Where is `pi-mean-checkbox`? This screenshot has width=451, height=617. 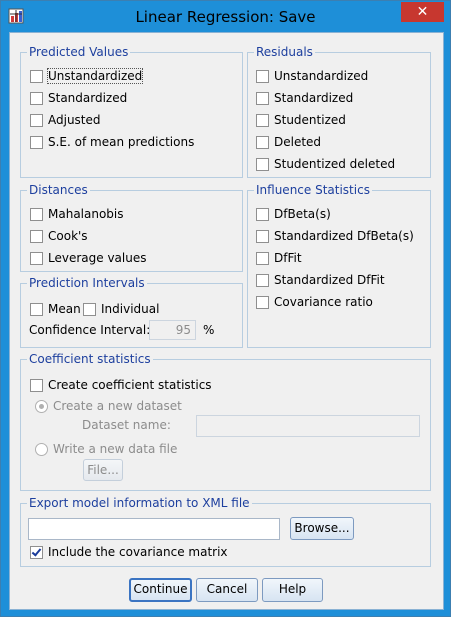
pi-mean-checkbox is located at coordinates (36, 309).